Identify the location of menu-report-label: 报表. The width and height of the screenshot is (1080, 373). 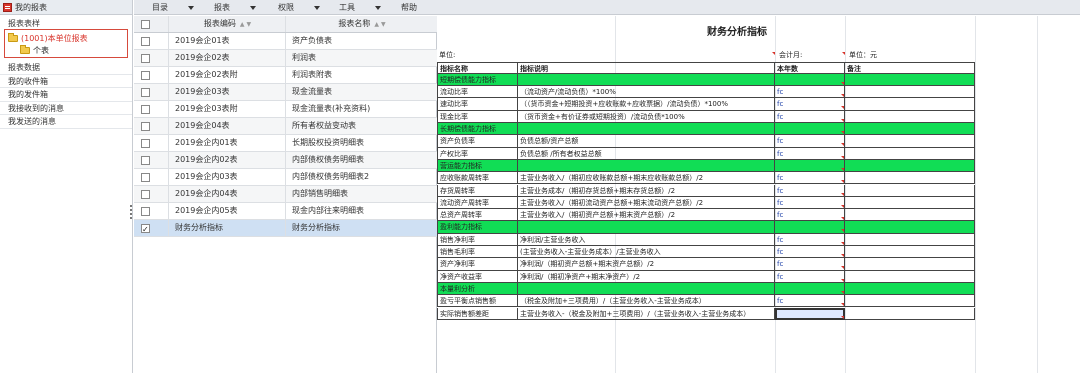
(222, 7).